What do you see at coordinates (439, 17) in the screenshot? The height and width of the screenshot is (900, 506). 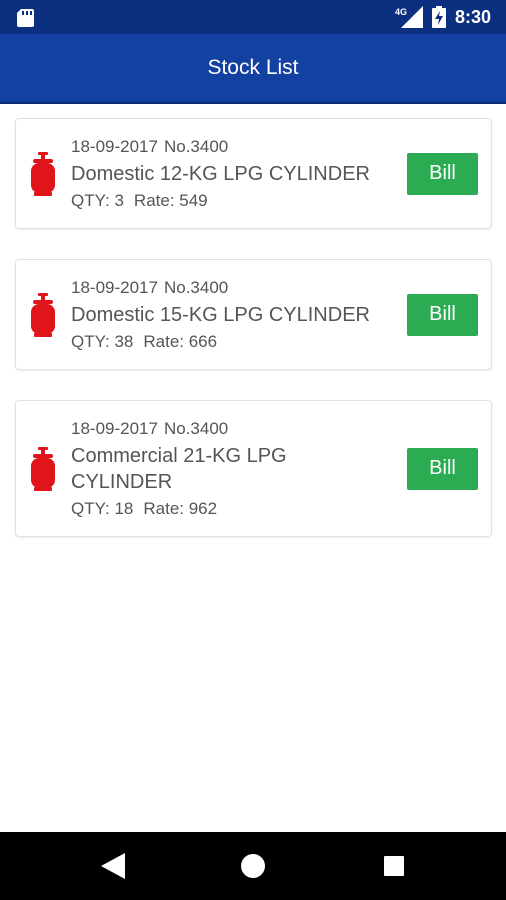 I see `battery-charging-icon` at bounding box center [439, 17].